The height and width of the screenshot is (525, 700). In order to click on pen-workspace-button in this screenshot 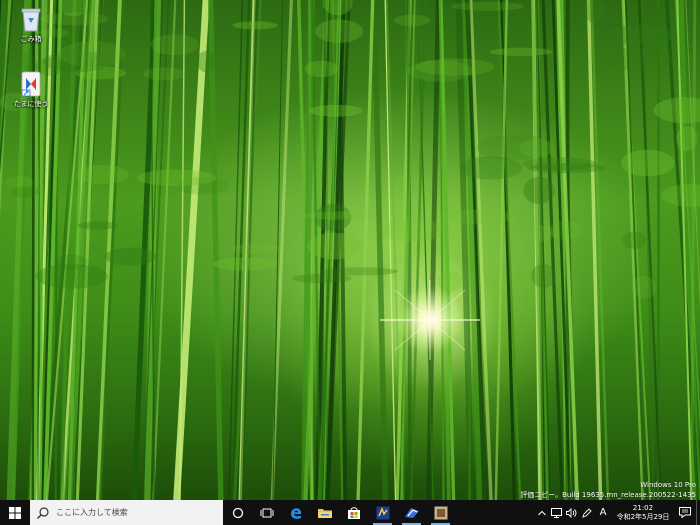, I will do `click(586, 512)`.